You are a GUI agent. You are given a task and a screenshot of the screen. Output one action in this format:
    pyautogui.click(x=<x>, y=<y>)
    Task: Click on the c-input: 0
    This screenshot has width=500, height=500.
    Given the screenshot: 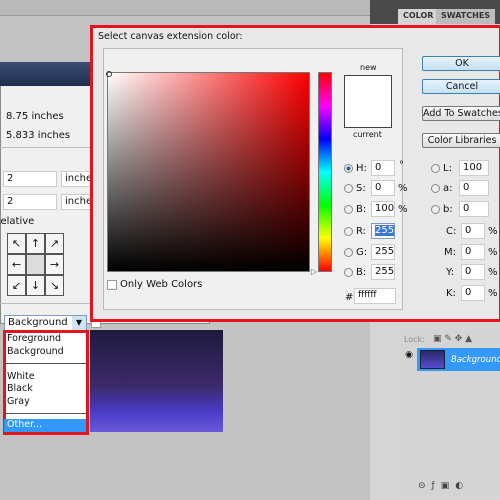 What is the action you would take?
    pyautogui.click(x=473, y=231)
    